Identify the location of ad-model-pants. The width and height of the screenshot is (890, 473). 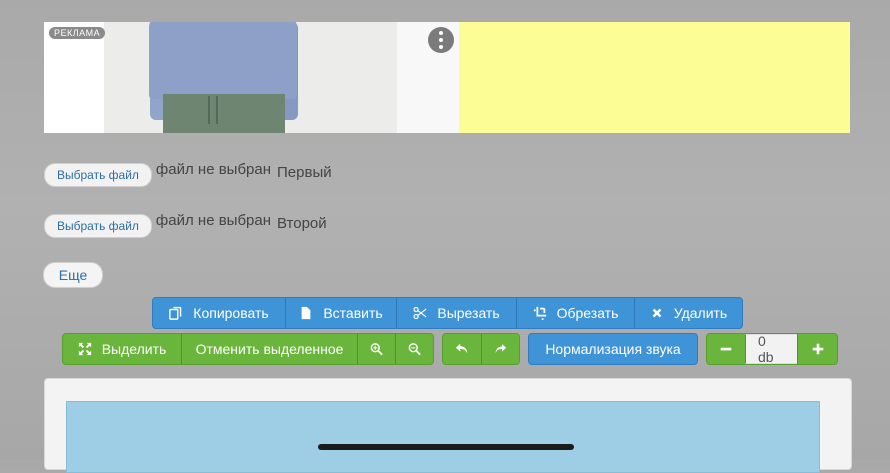
(224, 113).